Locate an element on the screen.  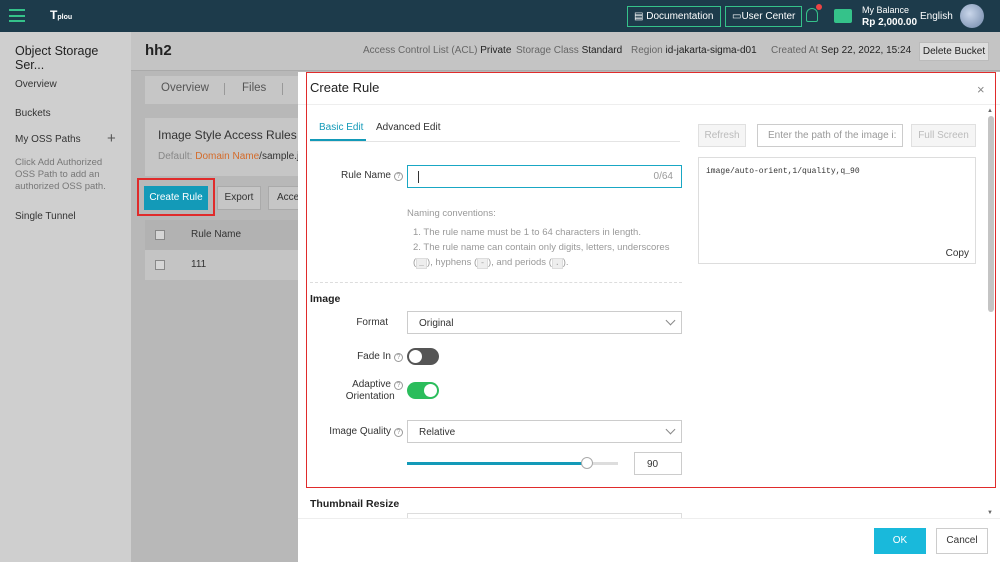
scroll-up-icon: ▲ is located at coordinates (990, 111).